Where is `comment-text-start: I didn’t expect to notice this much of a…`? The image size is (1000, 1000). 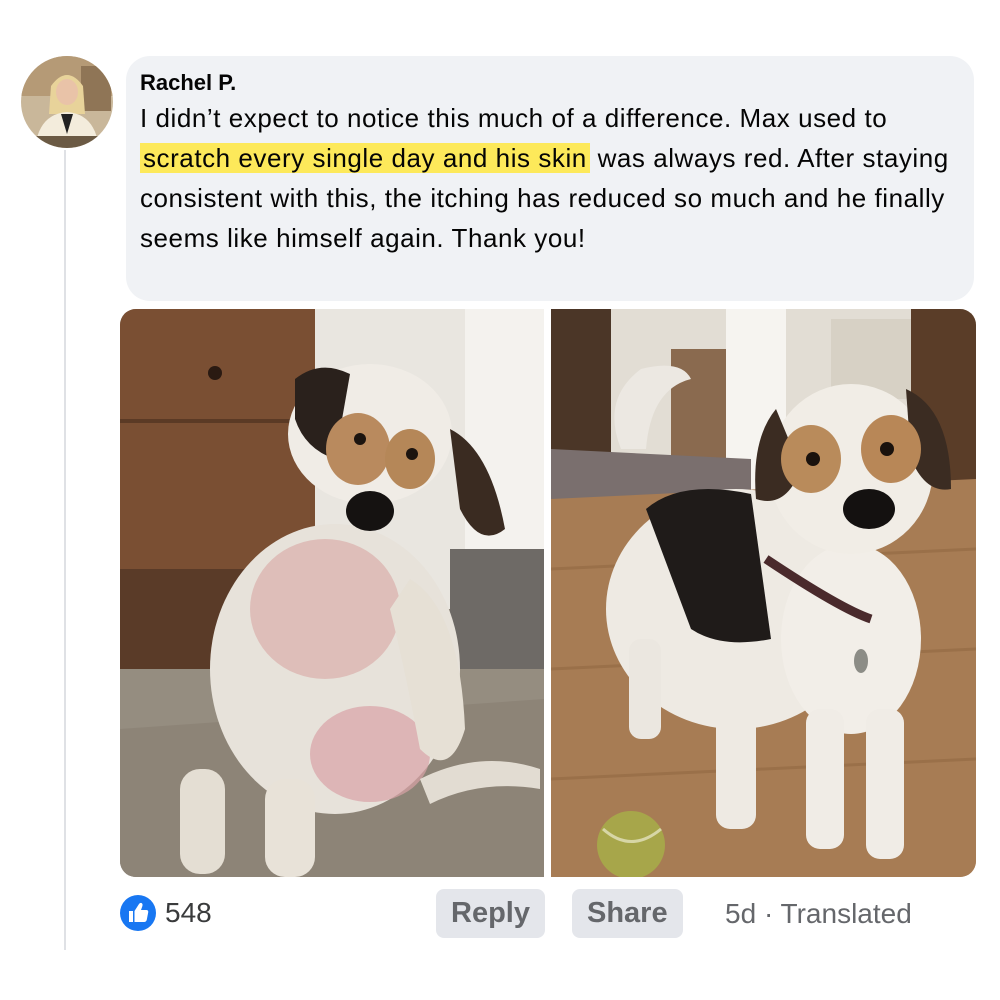
comment-text-start: I didn’t expect to notice this much of a… is located at coordinates (514, 118).